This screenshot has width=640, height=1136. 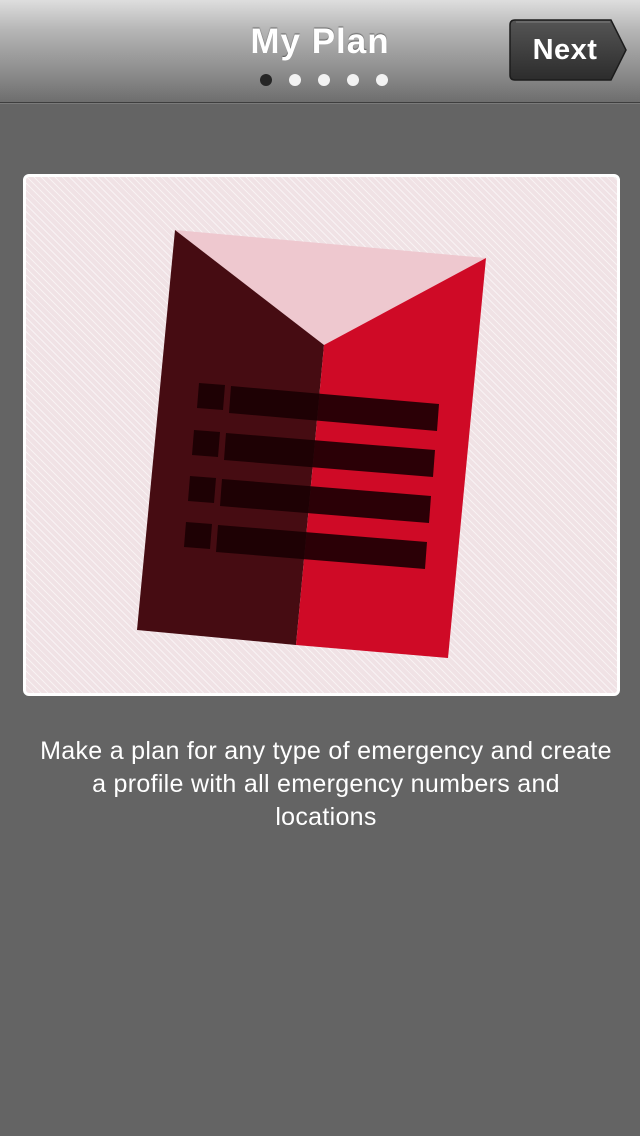 I want to click on next-button: Next, so click(x=568, y=50).